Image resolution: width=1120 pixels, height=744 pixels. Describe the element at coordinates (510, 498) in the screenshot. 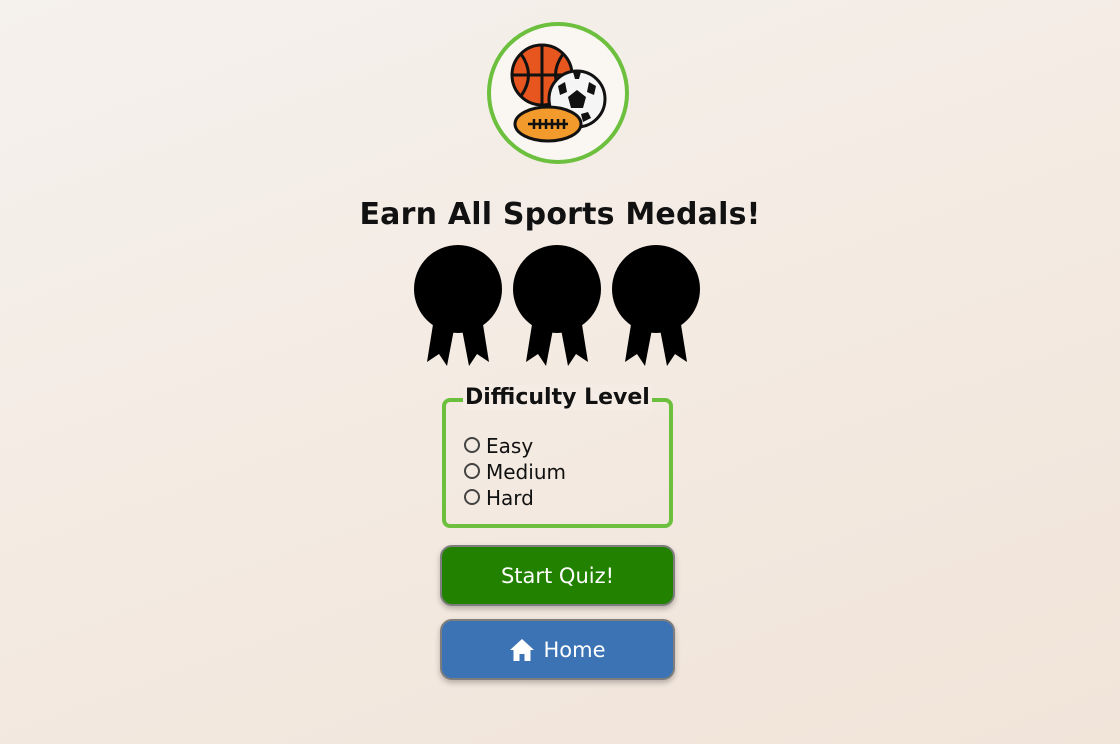

I see `option-label: Hard` at that location.